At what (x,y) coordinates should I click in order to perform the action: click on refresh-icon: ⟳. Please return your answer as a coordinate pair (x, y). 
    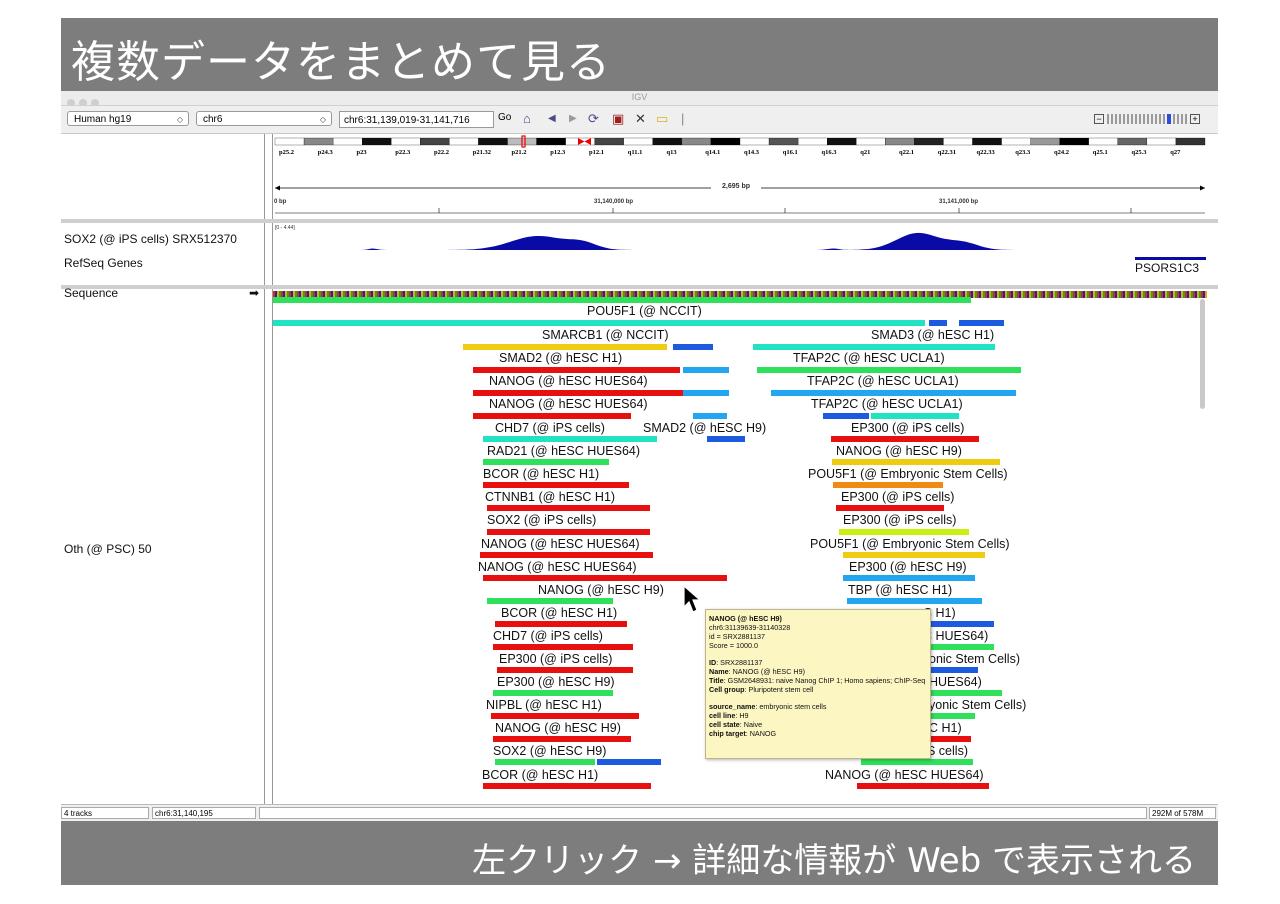
    Looking at the image, I should click on (593, 119).